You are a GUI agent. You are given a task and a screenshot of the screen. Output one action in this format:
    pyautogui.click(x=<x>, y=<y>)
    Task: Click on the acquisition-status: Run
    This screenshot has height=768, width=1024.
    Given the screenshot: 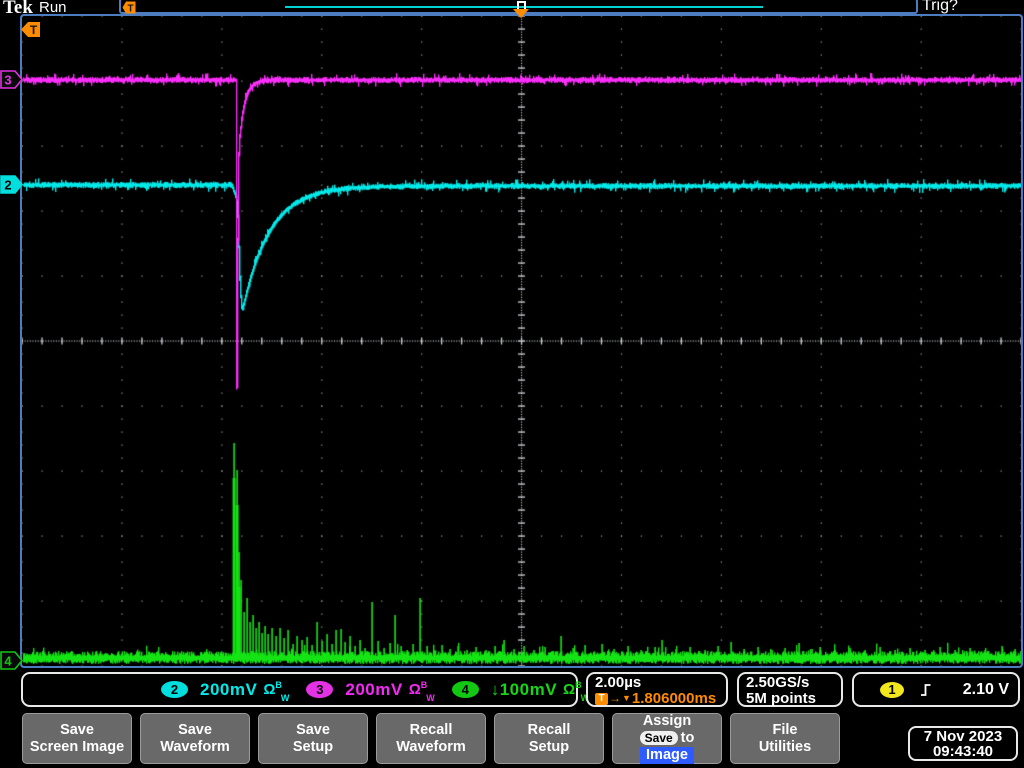 What is the action you would take?
    pyautogui.click(x=53, y=8)
    